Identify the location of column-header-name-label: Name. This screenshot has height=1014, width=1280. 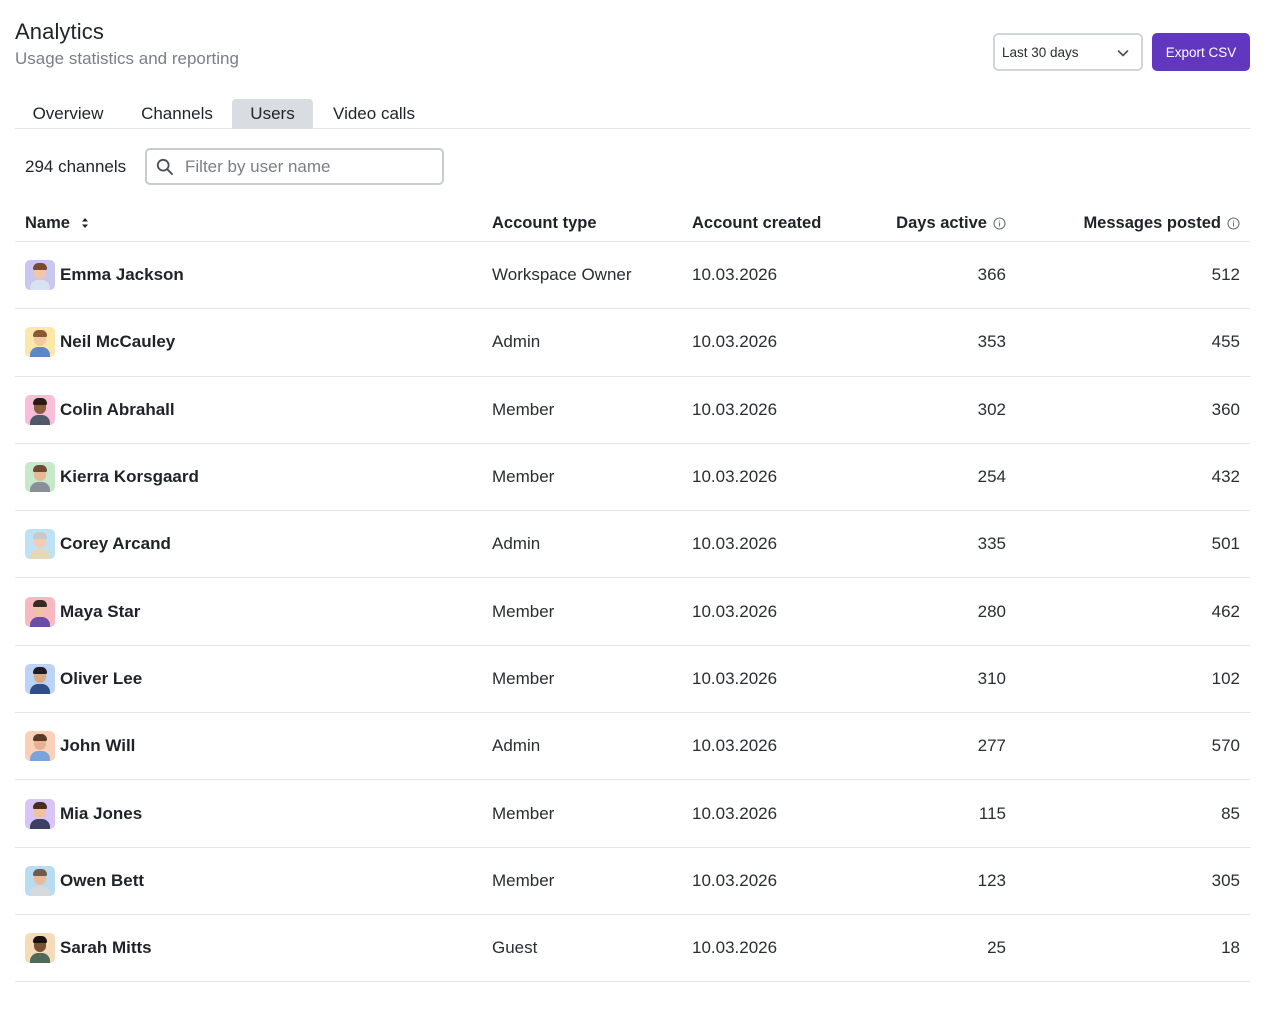
(47, 223).